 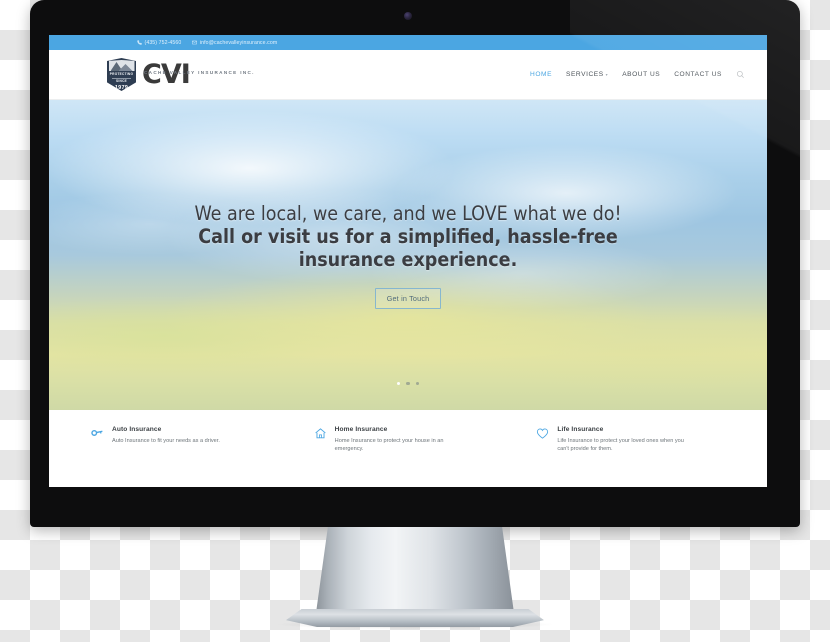 What do you see at coordinates (361, 429) in the screenshot?
I see `service-title-home: Home Insurance` at bounding box center [361, 429].